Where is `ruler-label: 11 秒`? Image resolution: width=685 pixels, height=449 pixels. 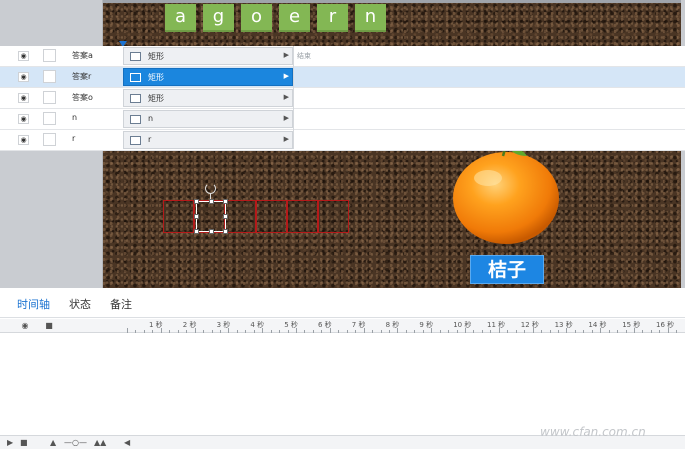 ruler-label: 11 秒 is located at coordinates (496, 325).